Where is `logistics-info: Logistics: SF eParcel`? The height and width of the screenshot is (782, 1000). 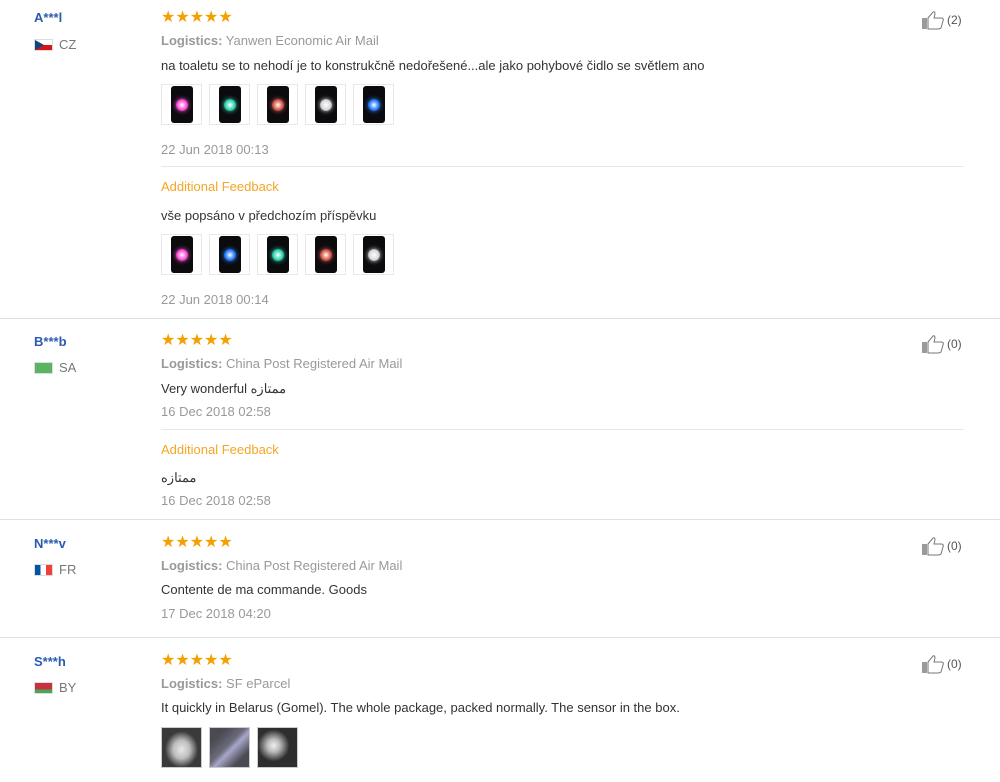
logistics-info: Logistics: SF eParcel is located at coordinates (225, 683).